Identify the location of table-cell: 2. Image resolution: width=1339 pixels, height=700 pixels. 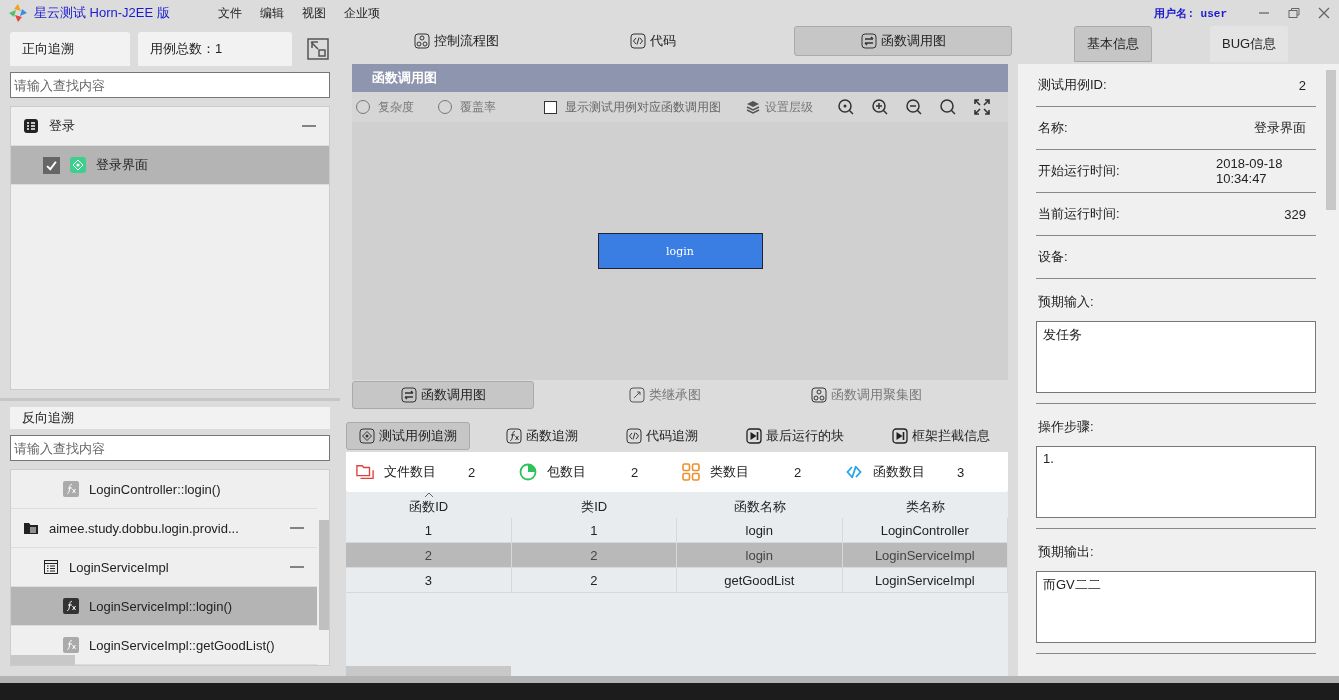
(594, 555).